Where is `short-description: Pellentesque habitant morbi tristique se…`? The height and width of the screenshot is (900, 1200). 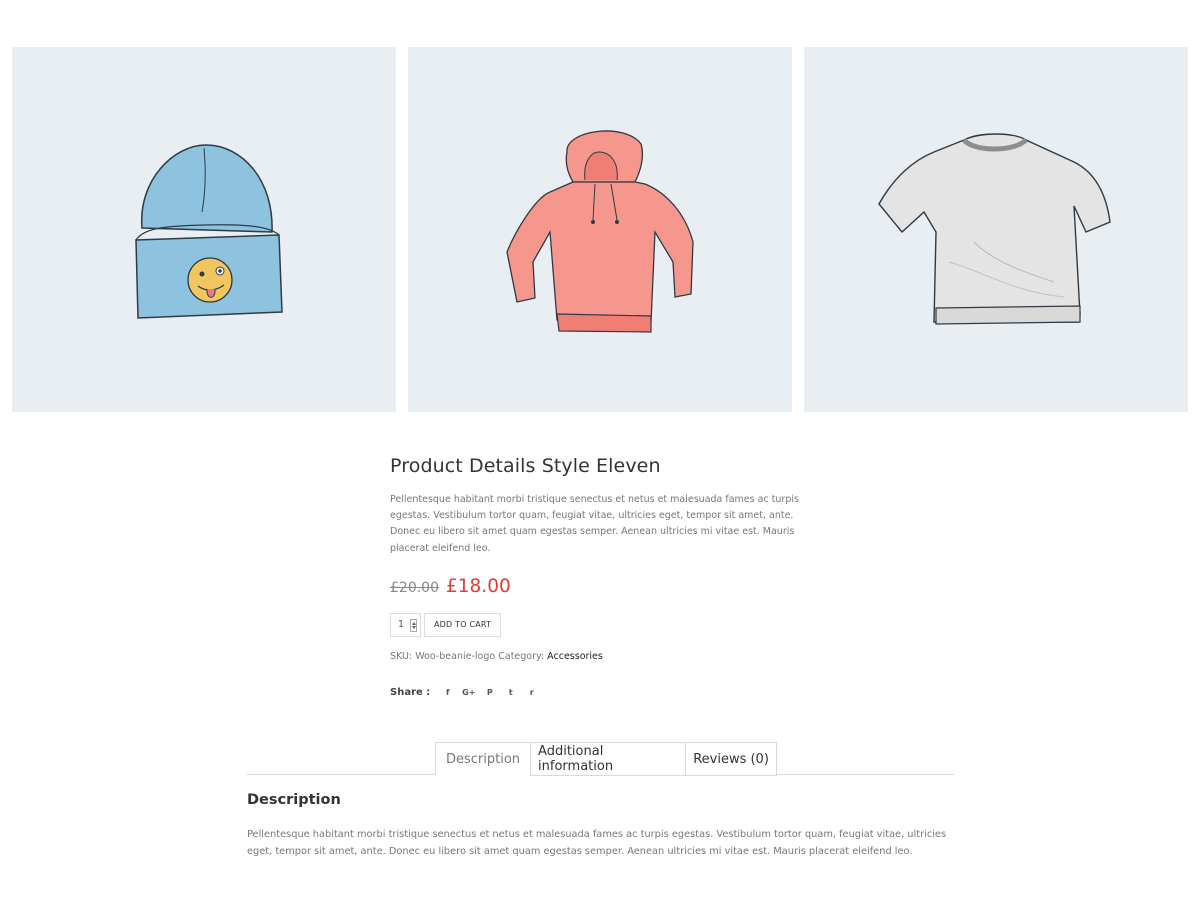 short-description: Pellentesque habitant morbi tristique se… is located at coordinates (594, 524).